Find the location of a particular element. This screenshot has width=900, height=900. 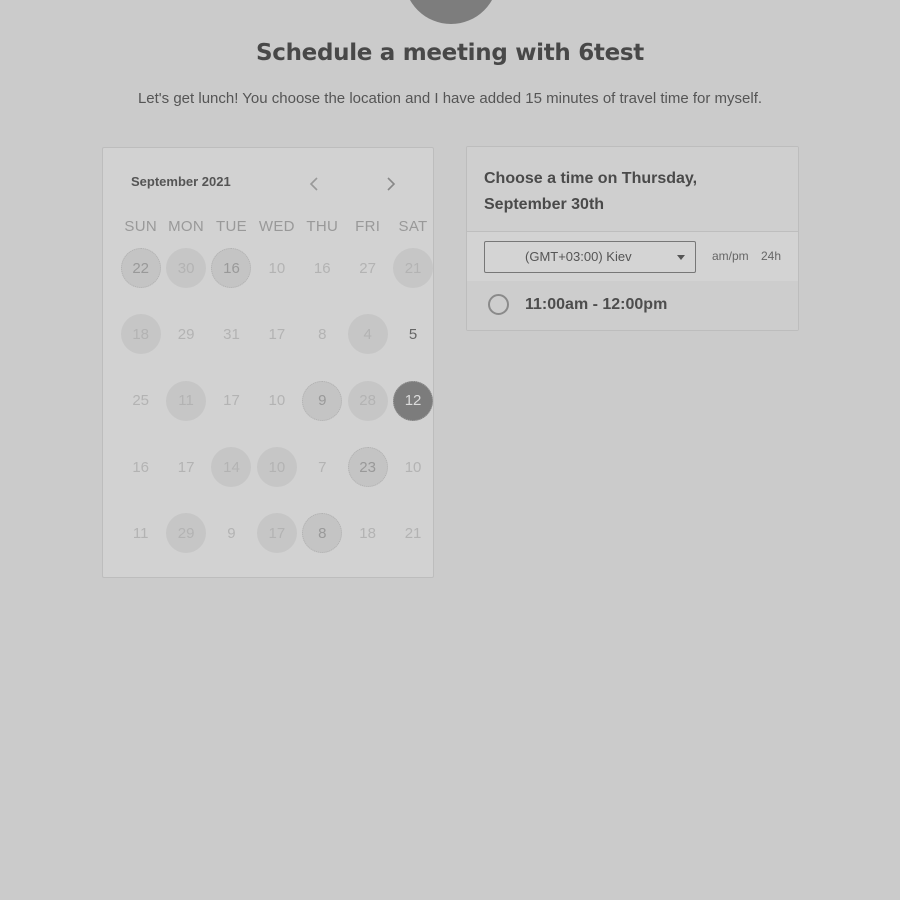

time-slot-label: 11:00am - 12:00pm is located at coordinates (596, 304).